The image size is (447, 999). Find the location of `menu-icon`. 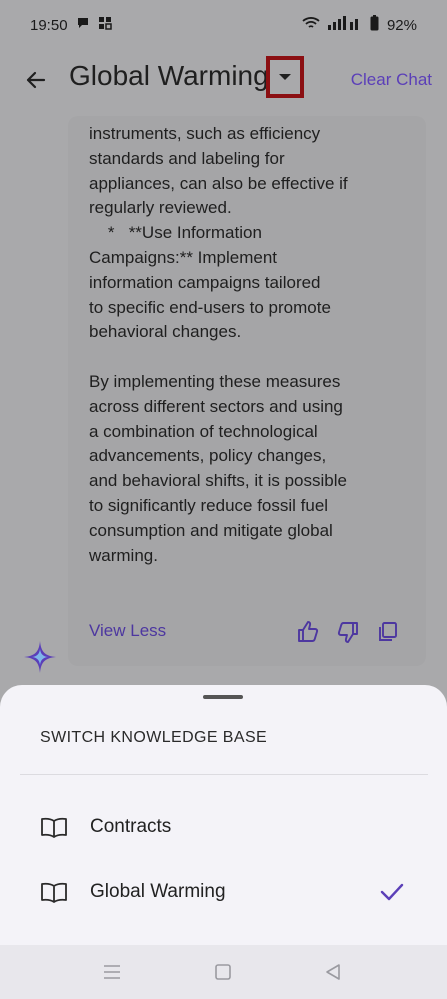

menu-icon is located at coordinates (112, 972).